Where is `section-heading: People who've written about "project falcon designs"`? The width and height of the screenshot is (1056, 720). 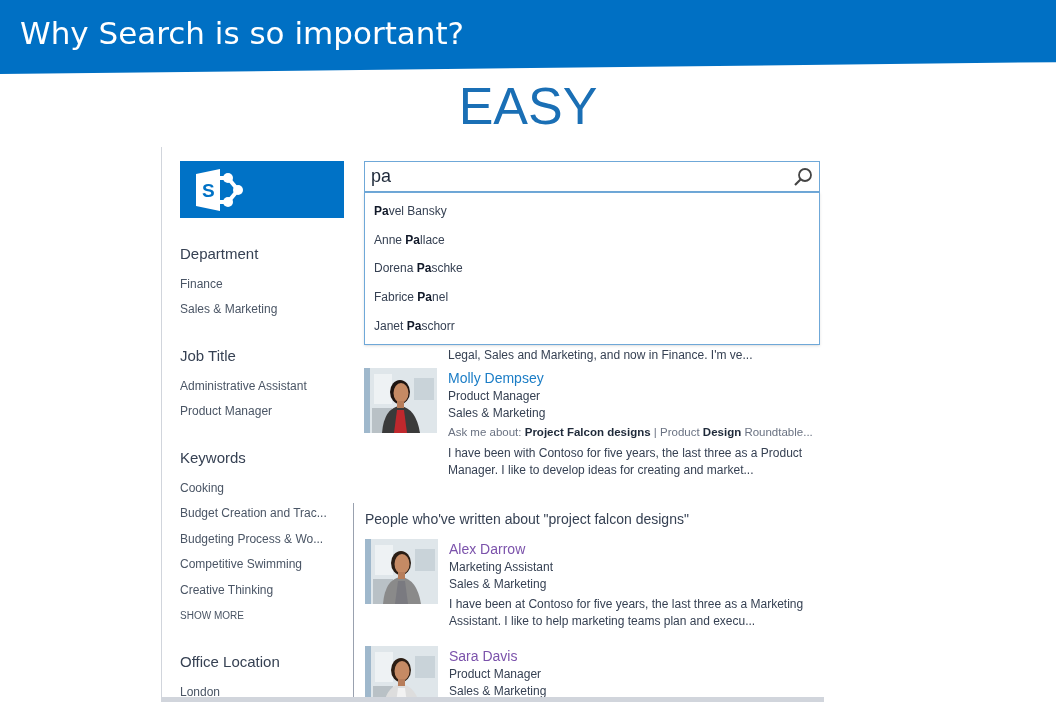 section-heading: People who've written about "project falcon designs" is located at coordinates (527, 519).